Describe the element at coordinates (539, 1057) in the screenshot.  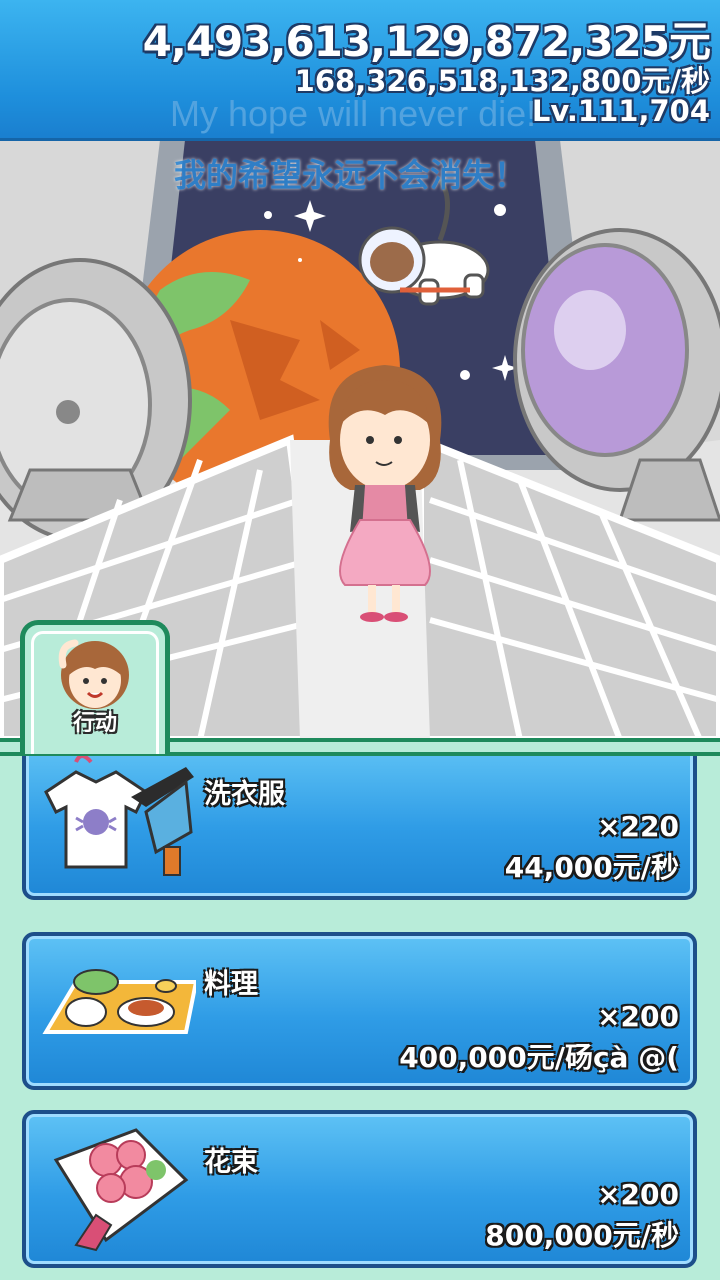
I see `action-rate: 400,000元/砀çà @(` at that location.